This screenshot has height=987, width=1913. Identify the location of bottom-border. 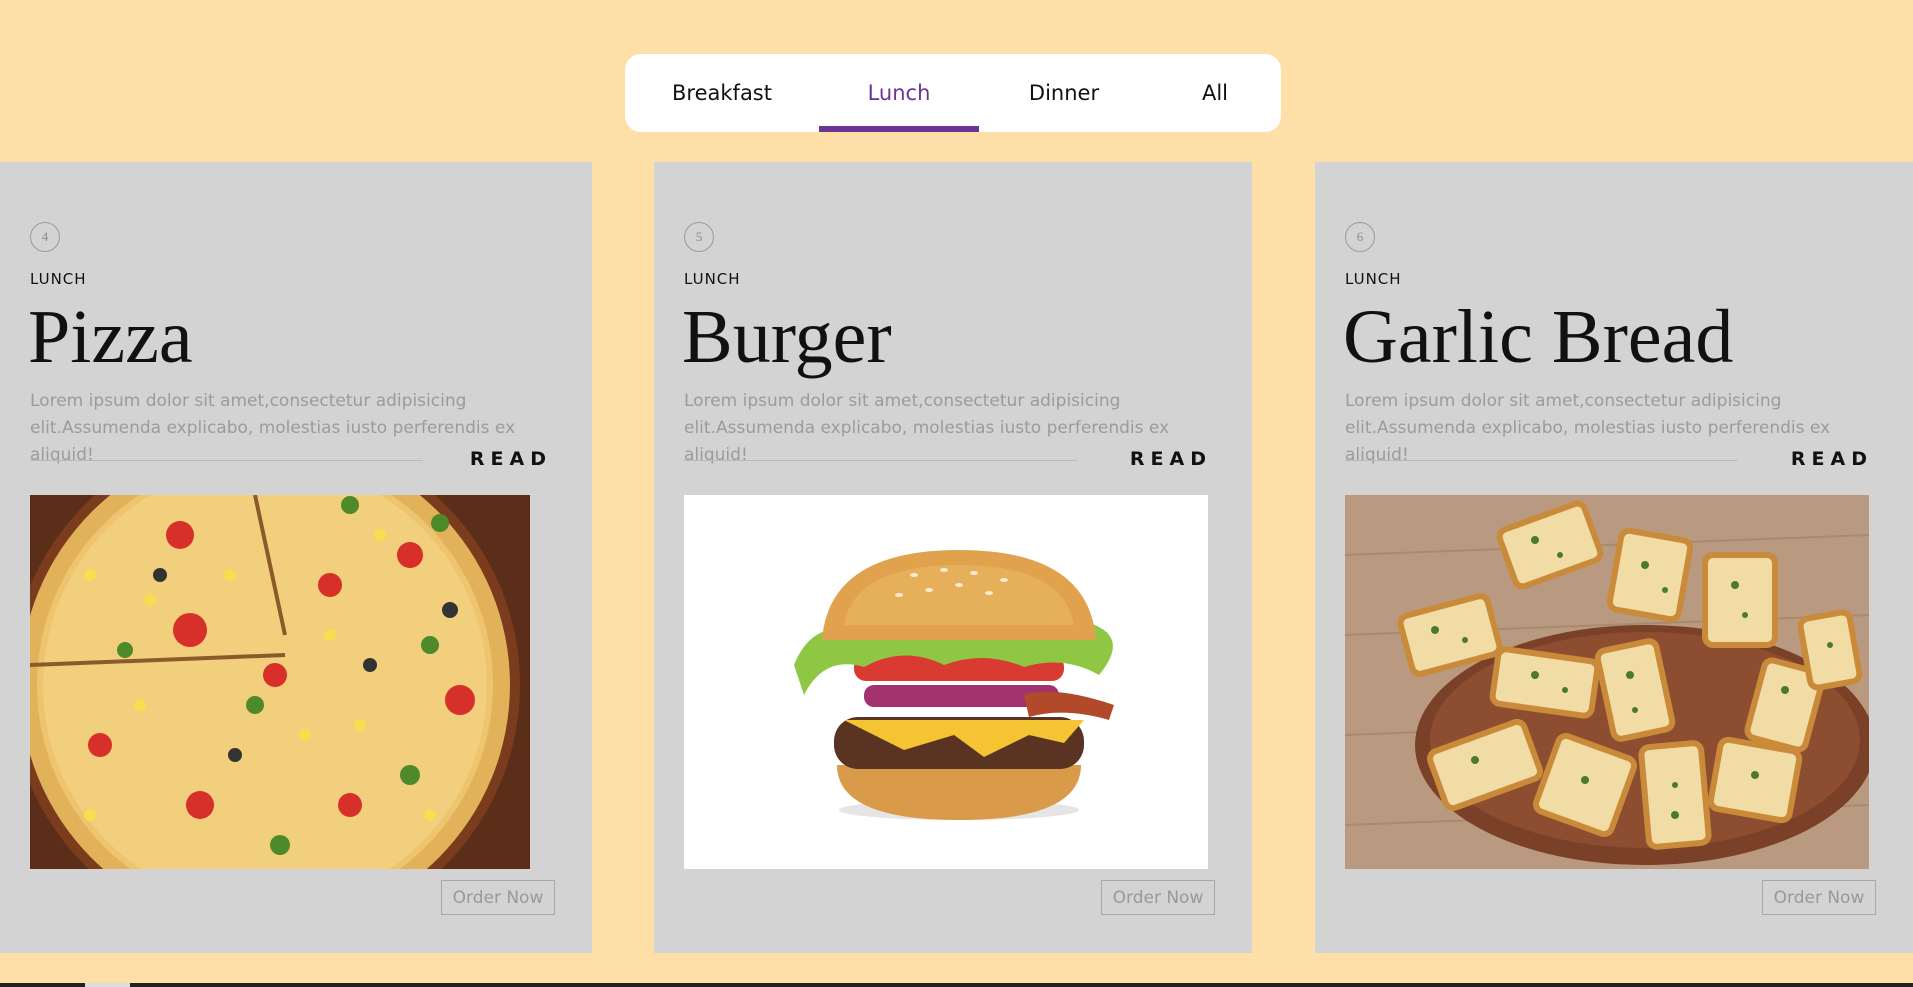
(956, 985).